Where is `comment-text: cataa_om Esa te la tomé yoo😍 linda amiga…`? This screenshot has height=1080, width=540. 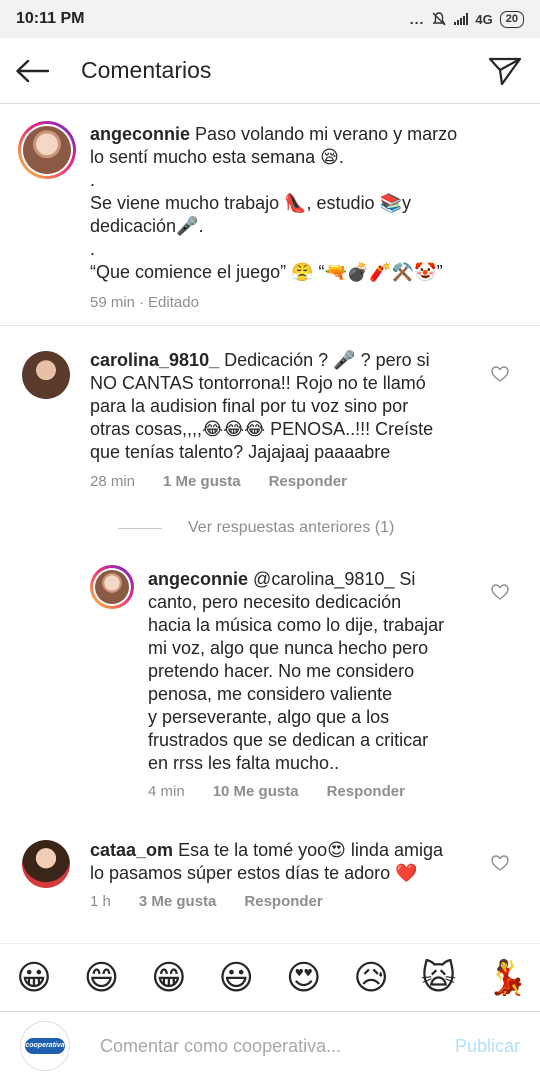 comment-text: cataa_om Esa te la tomé yoo😍 linda amiga… is located at coordinates (266, 861).